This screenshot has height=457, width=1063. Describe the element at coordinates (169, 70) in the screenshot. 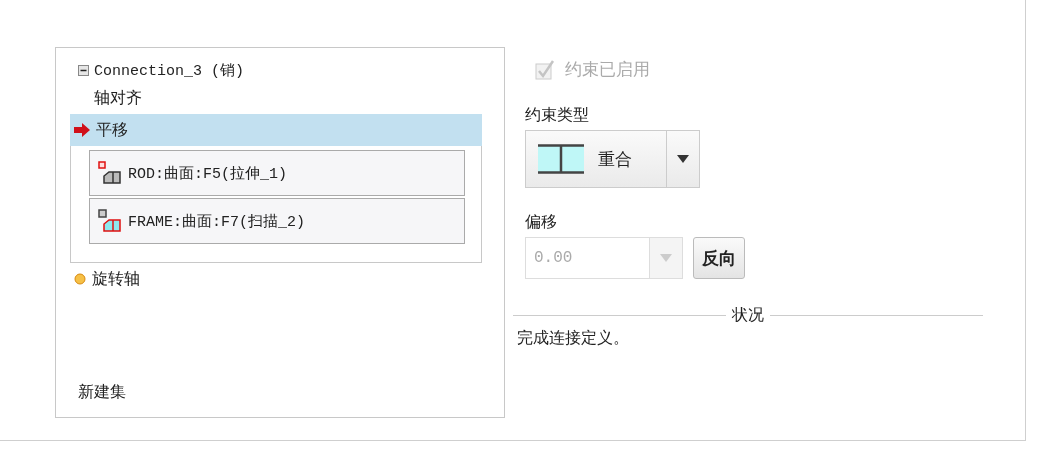

I see `connection-label: Connection_3 (销)` at that location.